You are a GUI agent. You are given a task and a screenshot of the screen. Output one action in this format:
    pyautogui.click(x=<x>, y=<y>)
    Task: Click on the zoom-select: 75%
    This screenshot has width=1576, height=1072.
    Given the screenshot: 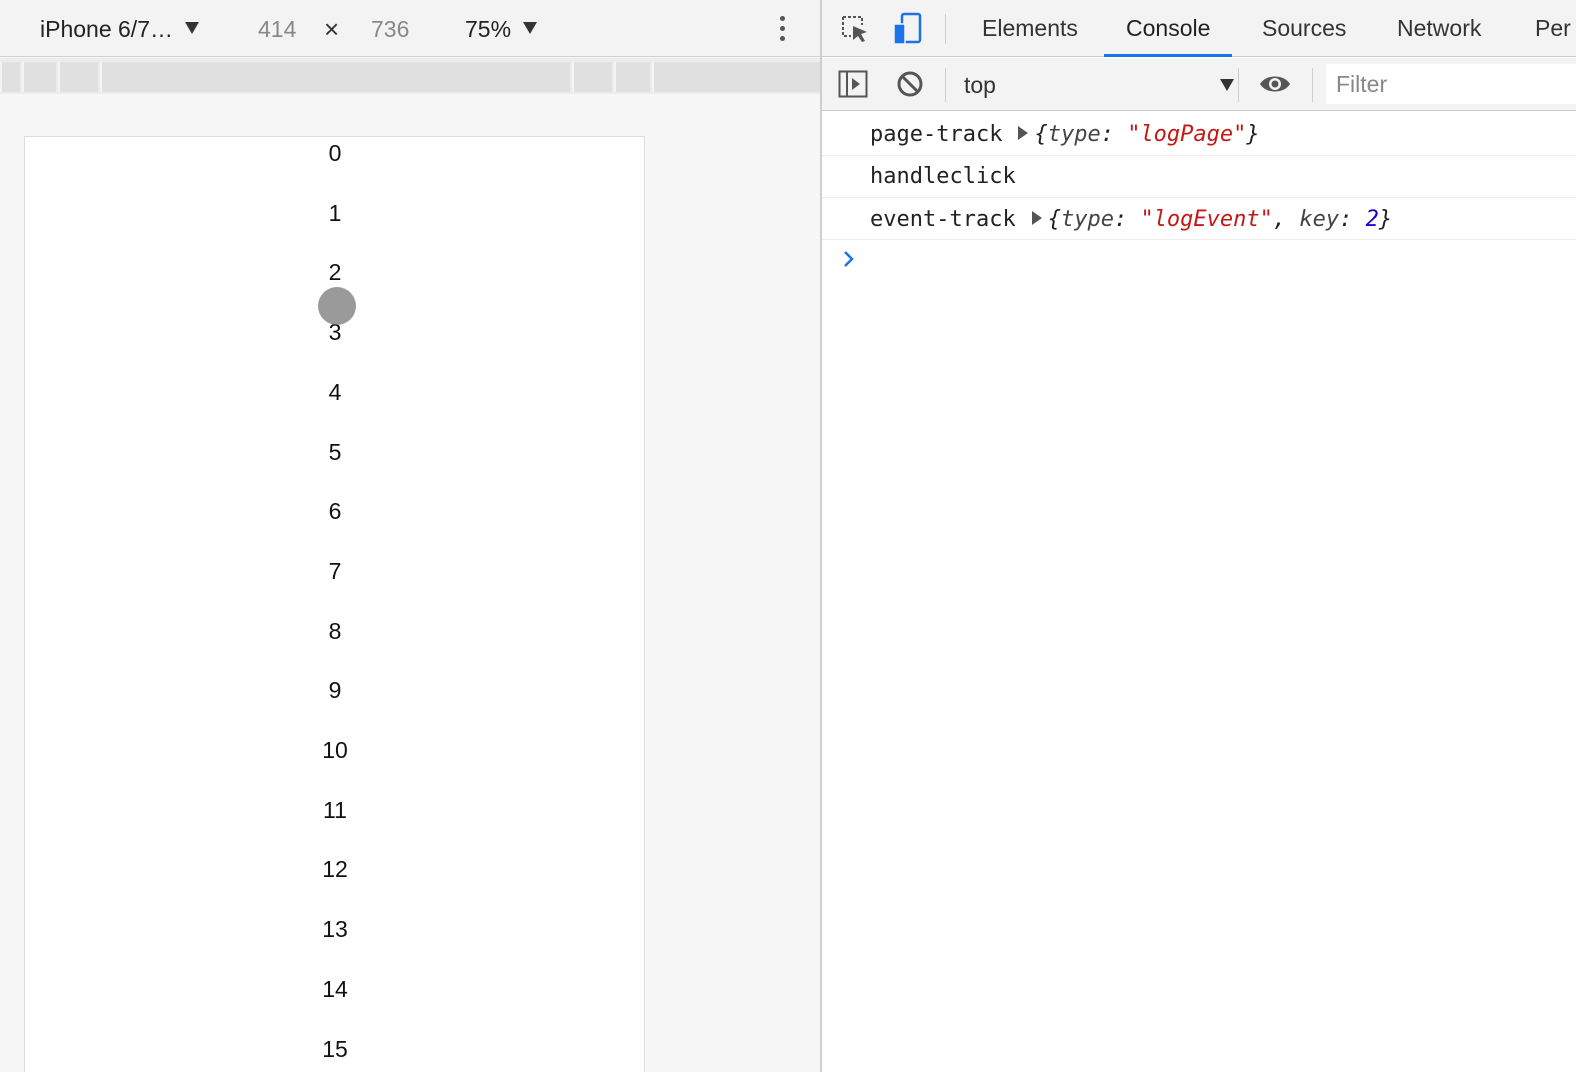 What is the action you would take?
    pyautogui.click(x=501, y=29)
    